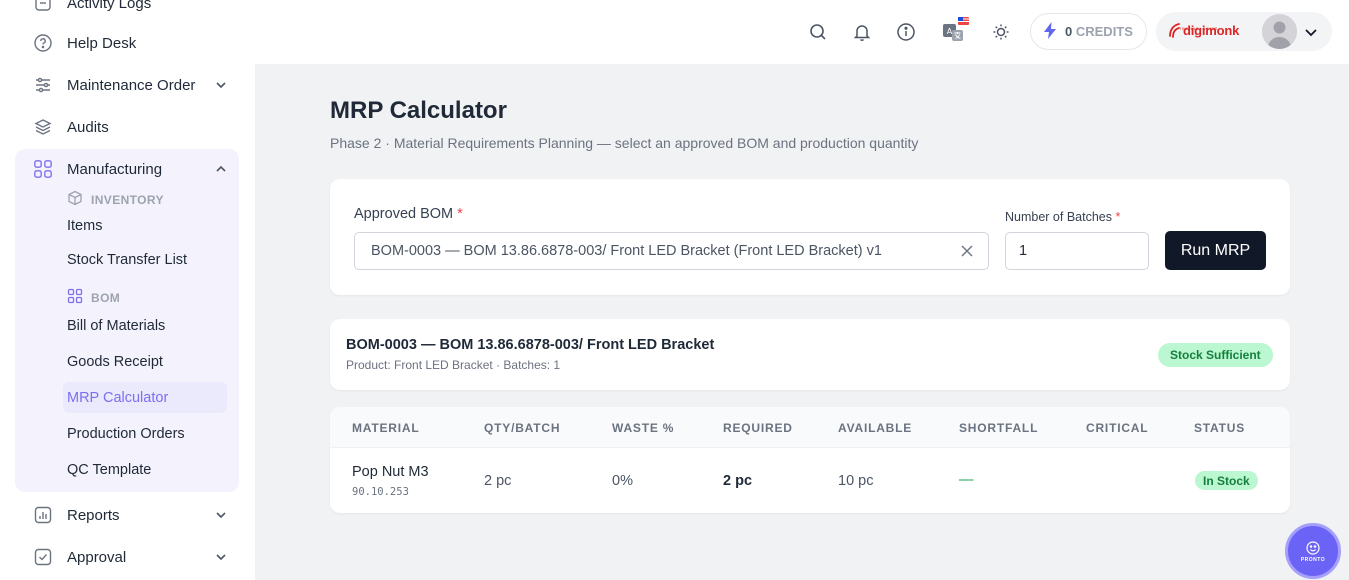 The width and height of the screenshot is (1349, 580). I want to click on credits-label: CREDITS, so click(1104, 31).